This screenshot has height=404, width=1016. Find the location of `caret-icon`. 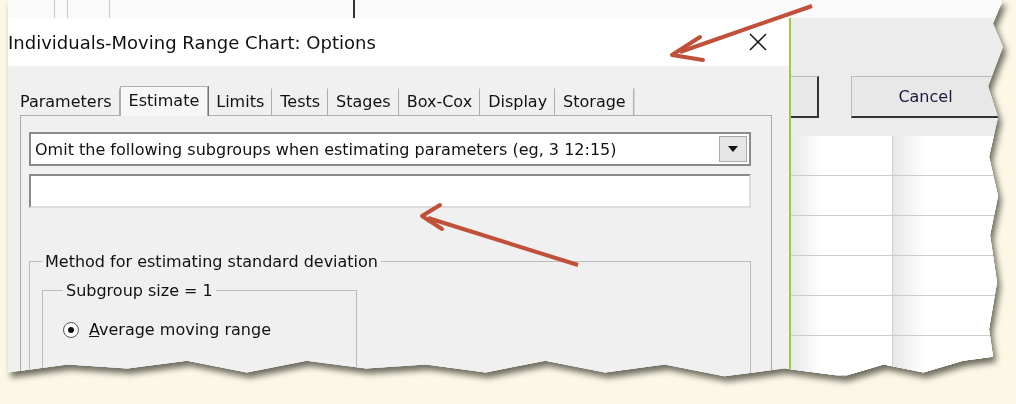

caret-icon is located at coordinates (733, 149).